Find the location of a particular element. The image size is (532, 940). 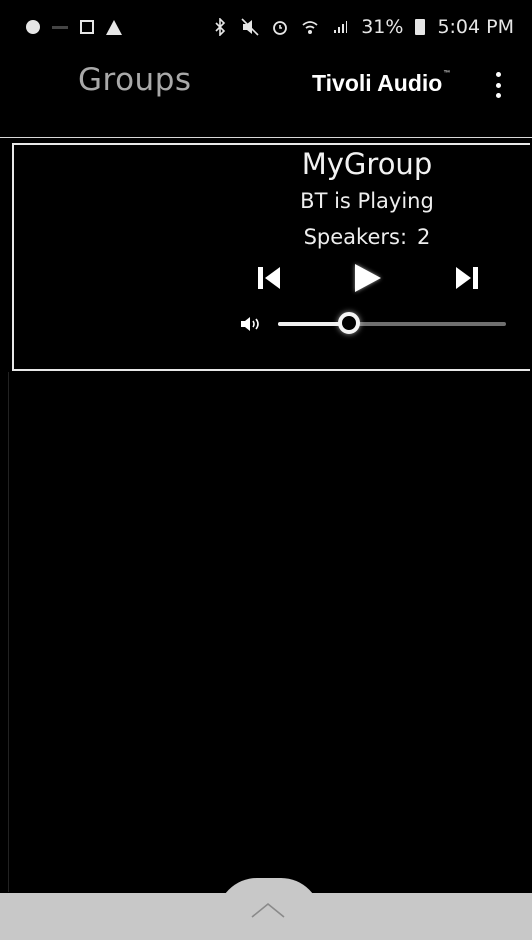

brand-trademark: ™ is located at coordinates (447, 73).